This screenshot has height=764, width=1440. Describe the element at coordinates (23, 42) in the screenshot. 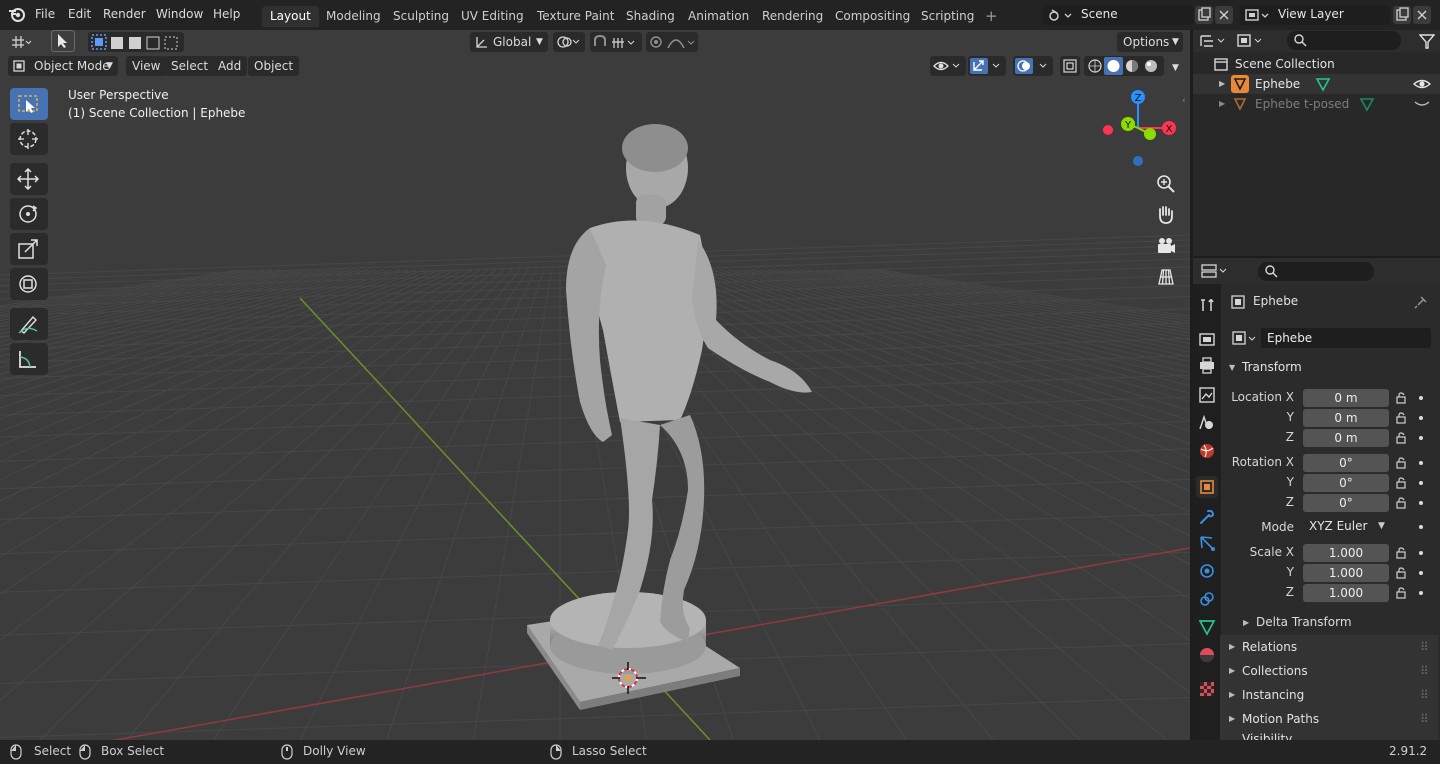

I see `transform-pivot-dropdown` at that location.